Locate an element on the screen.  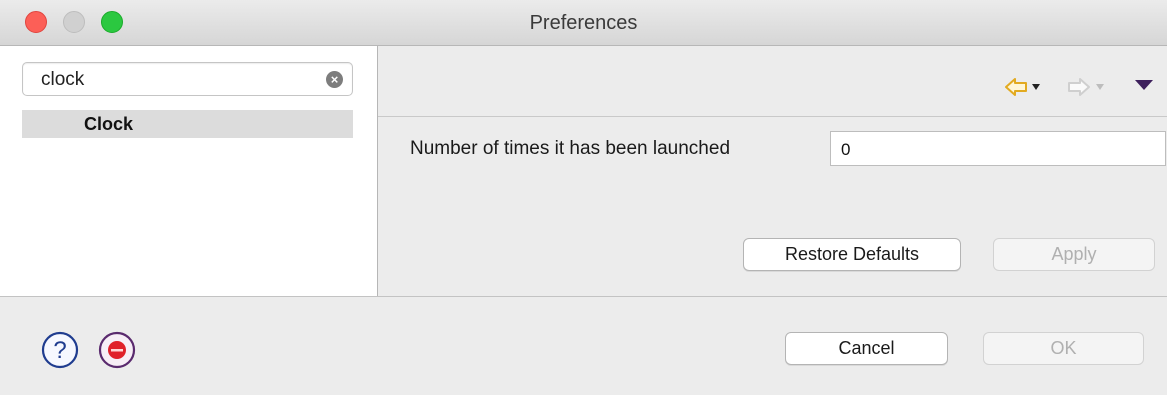
title-bar: Preferences is located at coordinates (583, 23).